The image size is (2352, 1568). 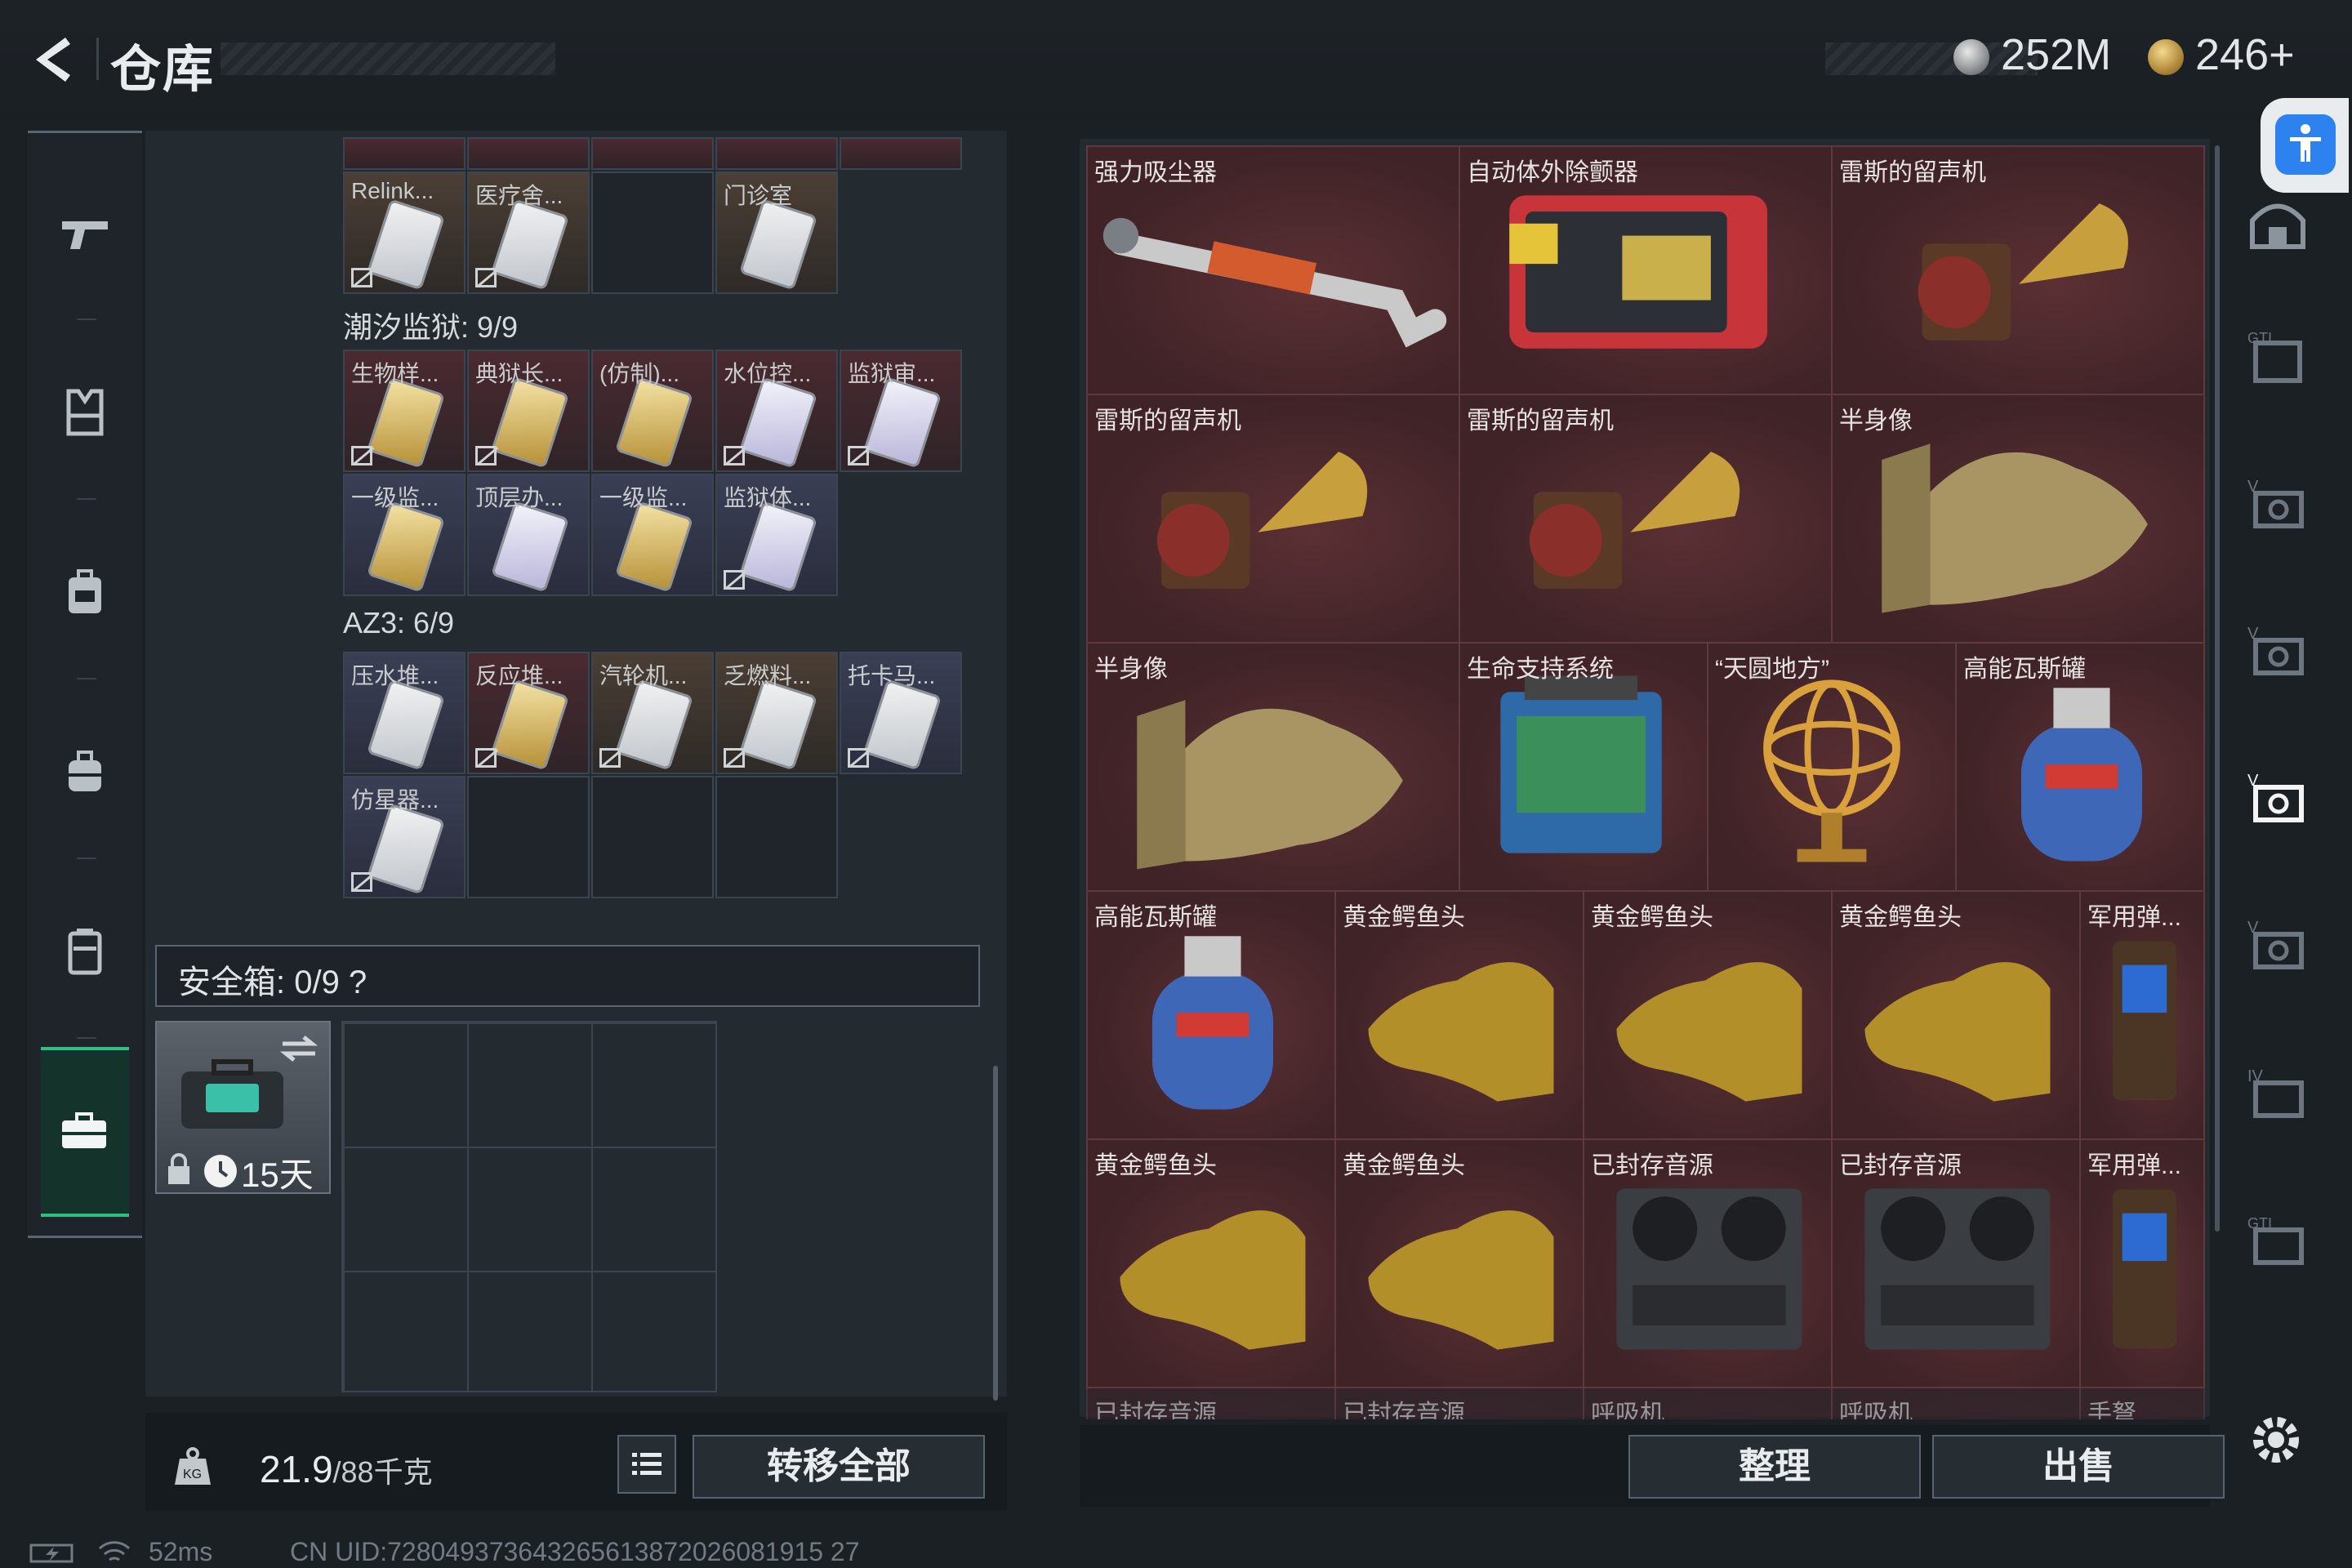 I want to click on item-aed: 自动体外除颤器, so click(x=1646, y=270).